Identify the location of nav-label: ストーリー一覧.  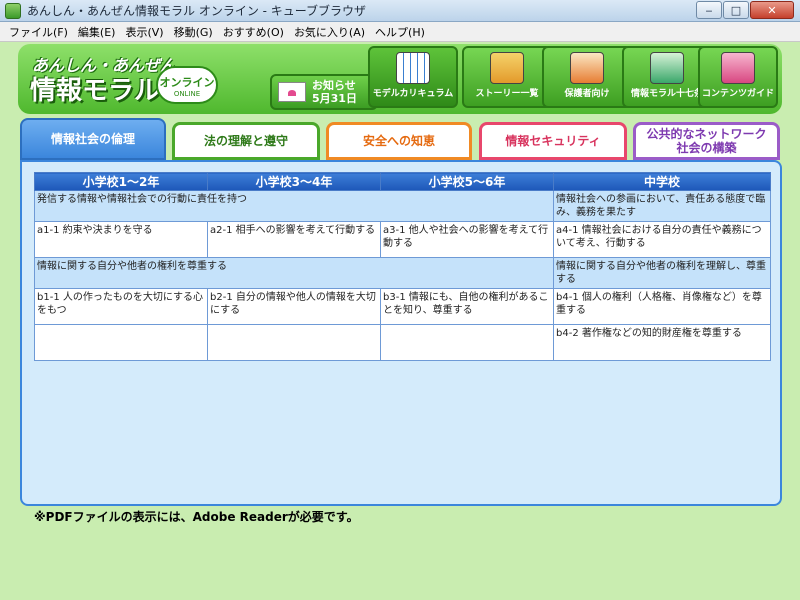
(507, 94).